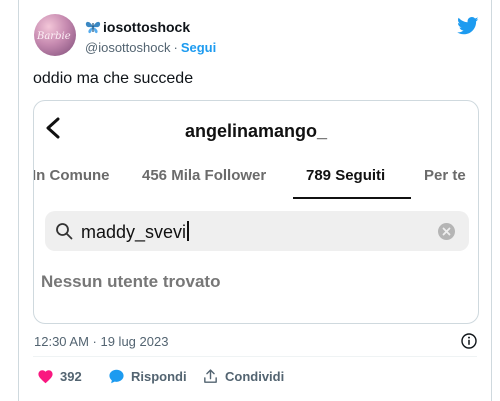 This screenshot has height=401, width=500. What do you see at coordinates (116, 376) in the screenshot?
I see `reply-bubble-icon` at bounding box center [116, 376].